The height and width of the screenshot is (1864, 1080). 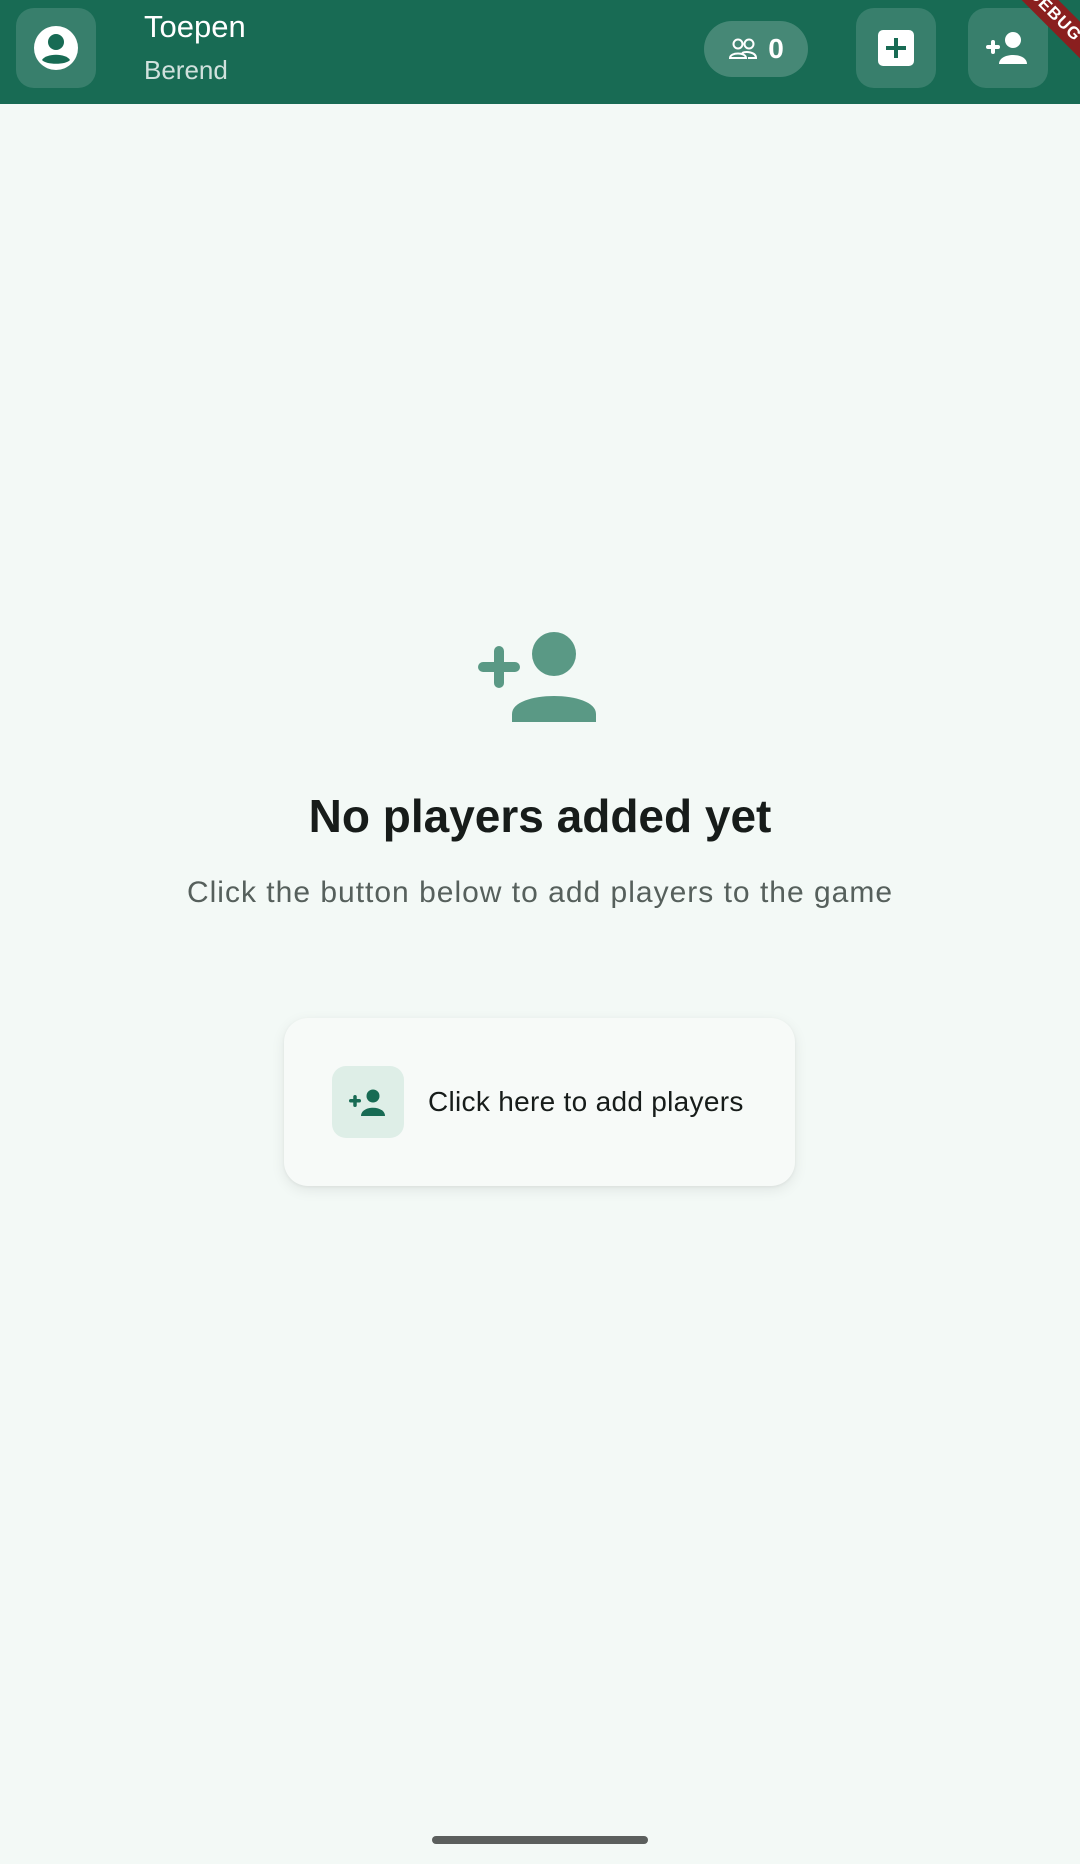 What do you see at coordinates (540, 52) in the screenshot?
I see `app-bar: Toepen Berend 0 DEBUG` at bounding box center [540, 52].